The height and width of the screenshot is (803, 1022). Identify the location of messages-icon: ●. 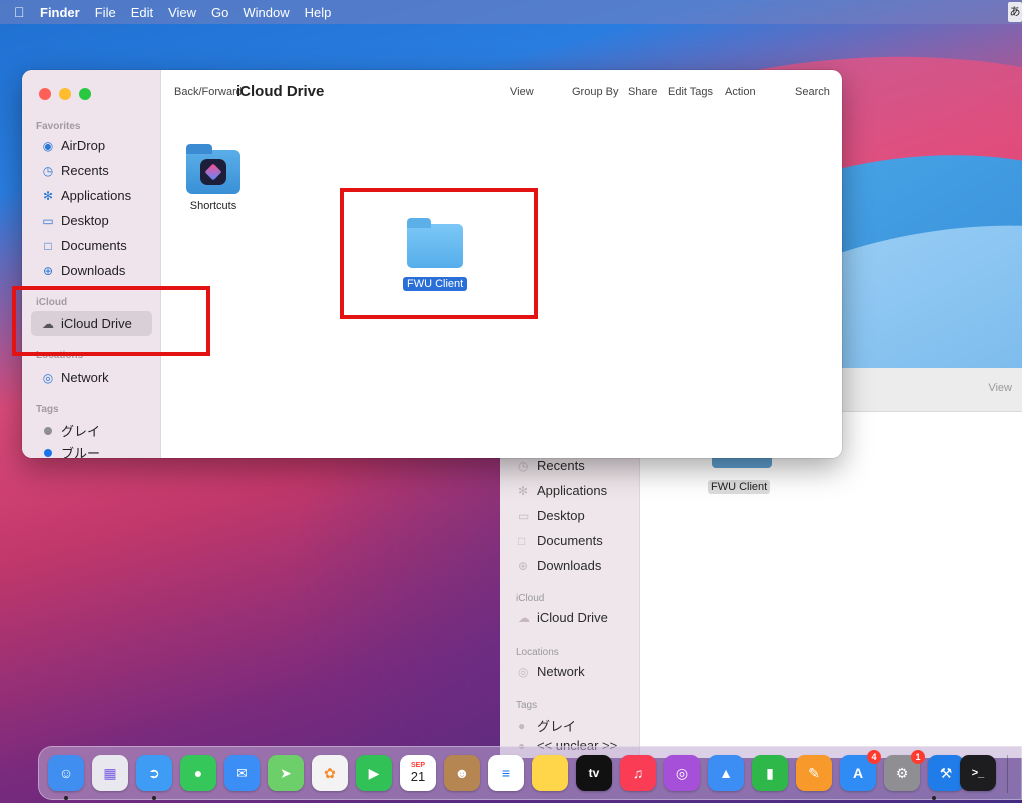
(198, 773).